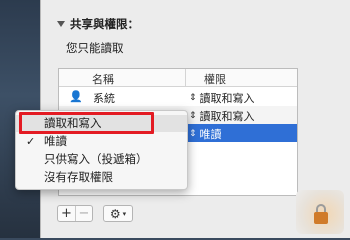 Image resolution: width=350 pixels, height=240 pixels. I want to click on menu-item-write-only: 只供寫入（投遞箱）, so click(101, 159).